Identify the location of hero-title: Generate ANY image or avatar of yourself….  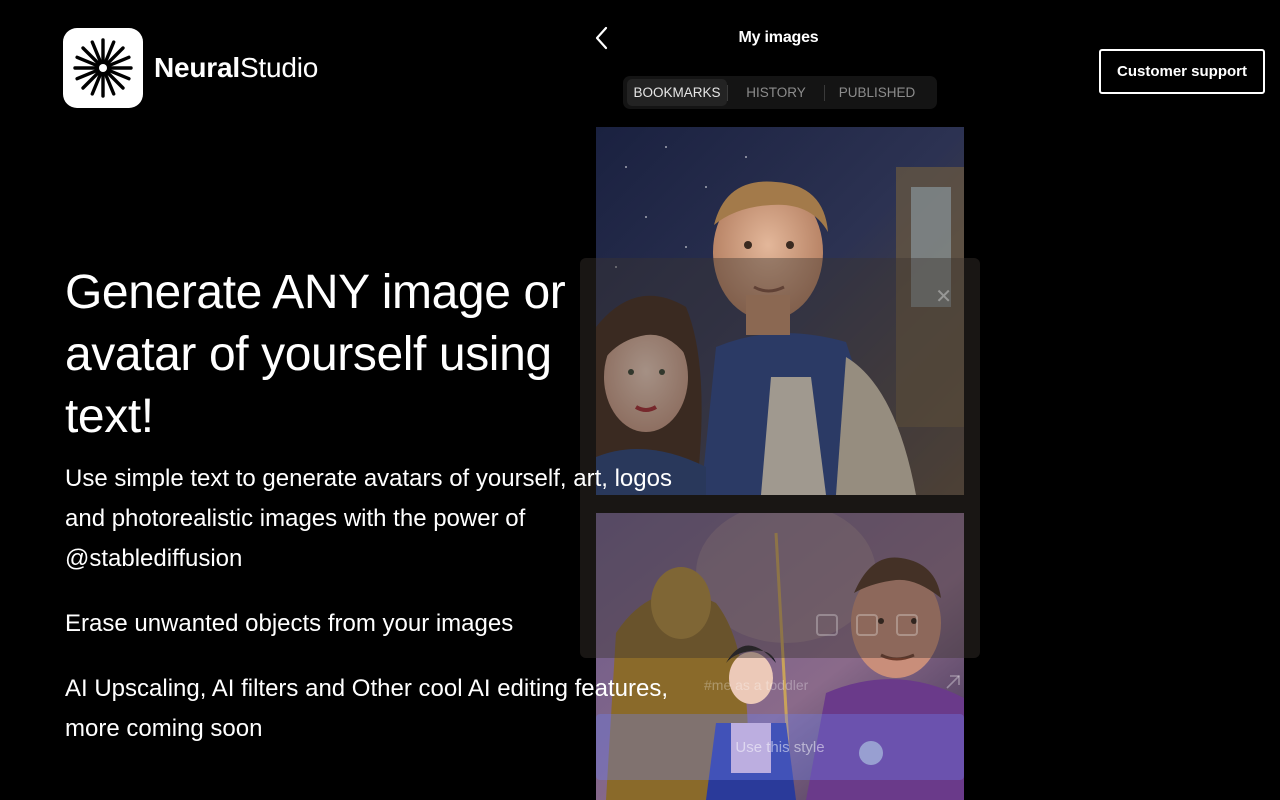
(315, 354).